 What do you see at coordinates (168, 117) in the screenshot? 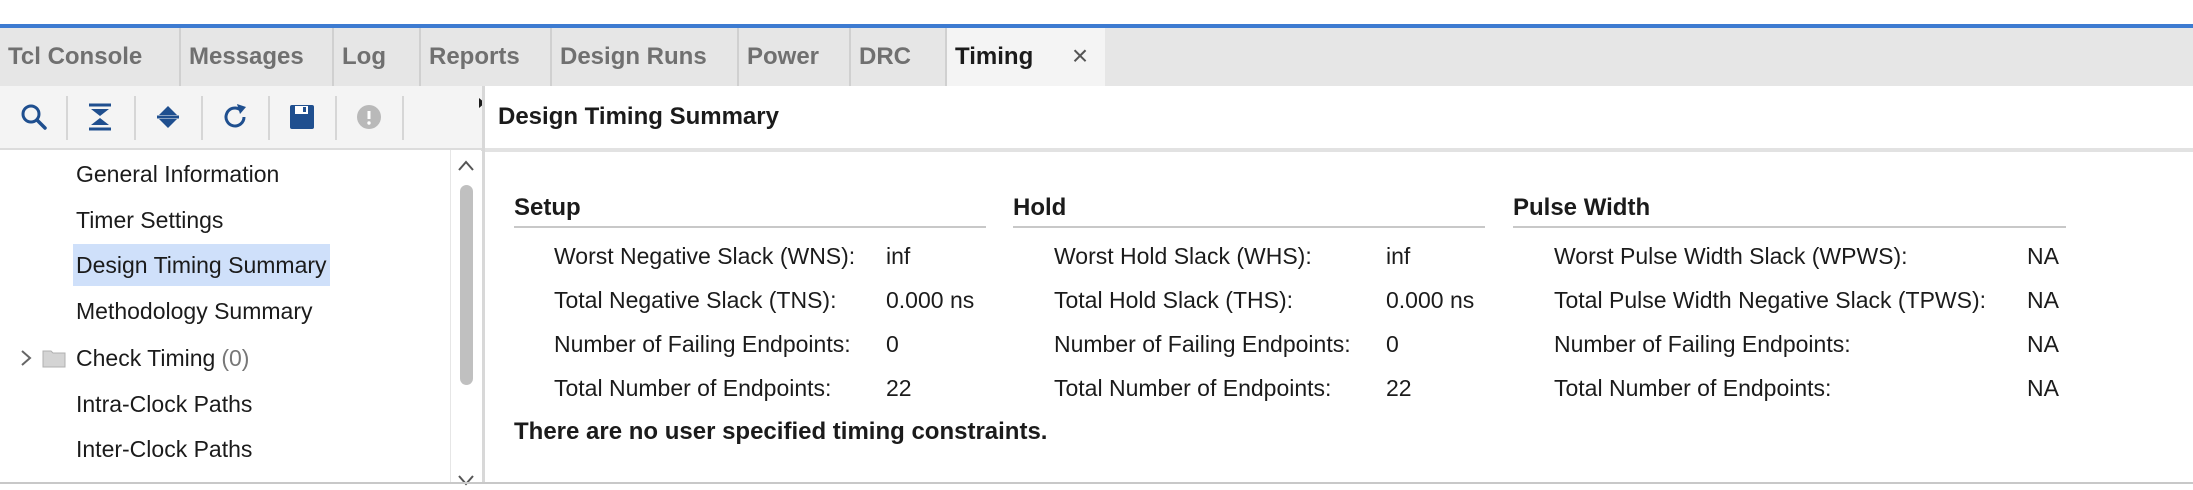
I see `expand-all-icon` at bounding box center [168, 117].